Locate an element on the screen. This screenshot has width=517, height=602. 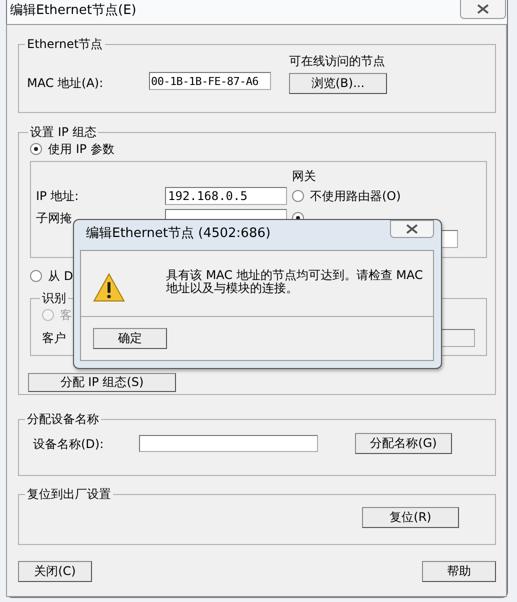
close-dialog-button: 关闭(C) is located at coordinates (55, 571).